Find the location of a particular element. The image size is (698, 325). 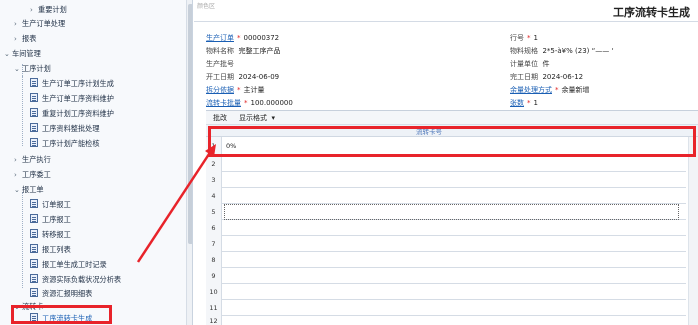

material-name-value: 完整工序产品 is located at coordinates (259, 51).